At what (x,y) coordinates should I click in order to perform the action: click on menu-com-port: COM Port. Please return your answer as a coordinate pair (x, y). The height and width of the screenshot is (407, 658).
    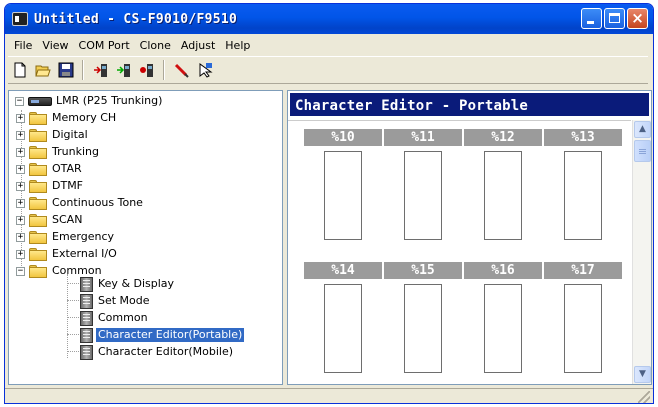
    Looking at the image, I should click on (104, 45).